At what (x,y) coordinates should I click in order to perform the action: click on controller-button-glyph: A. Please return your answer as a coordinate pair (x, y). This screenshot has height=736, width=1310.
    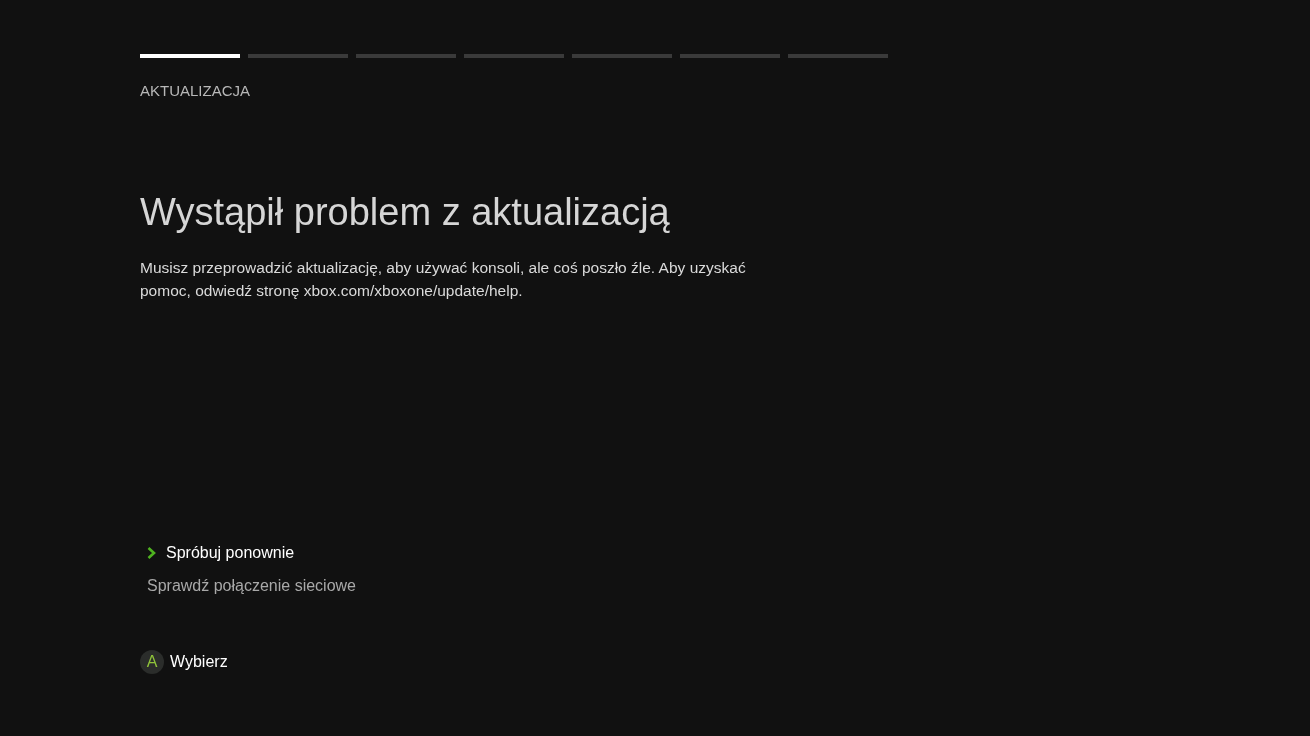
    Looking at the image, I should click on (152, 662).